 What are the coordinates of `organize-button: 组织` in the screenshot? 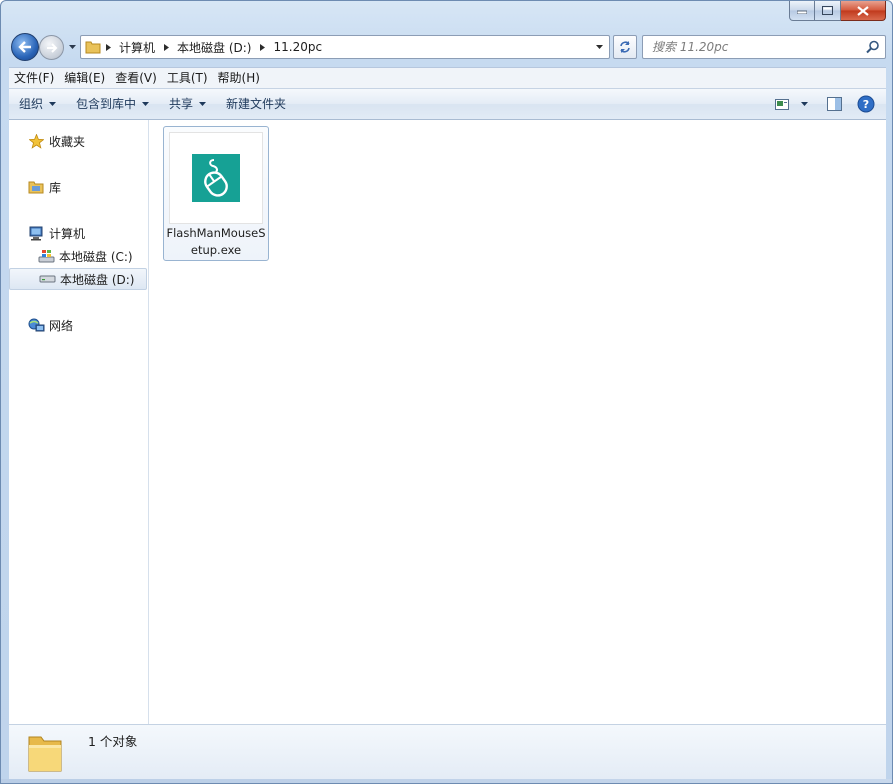 It's located at (37, 104).